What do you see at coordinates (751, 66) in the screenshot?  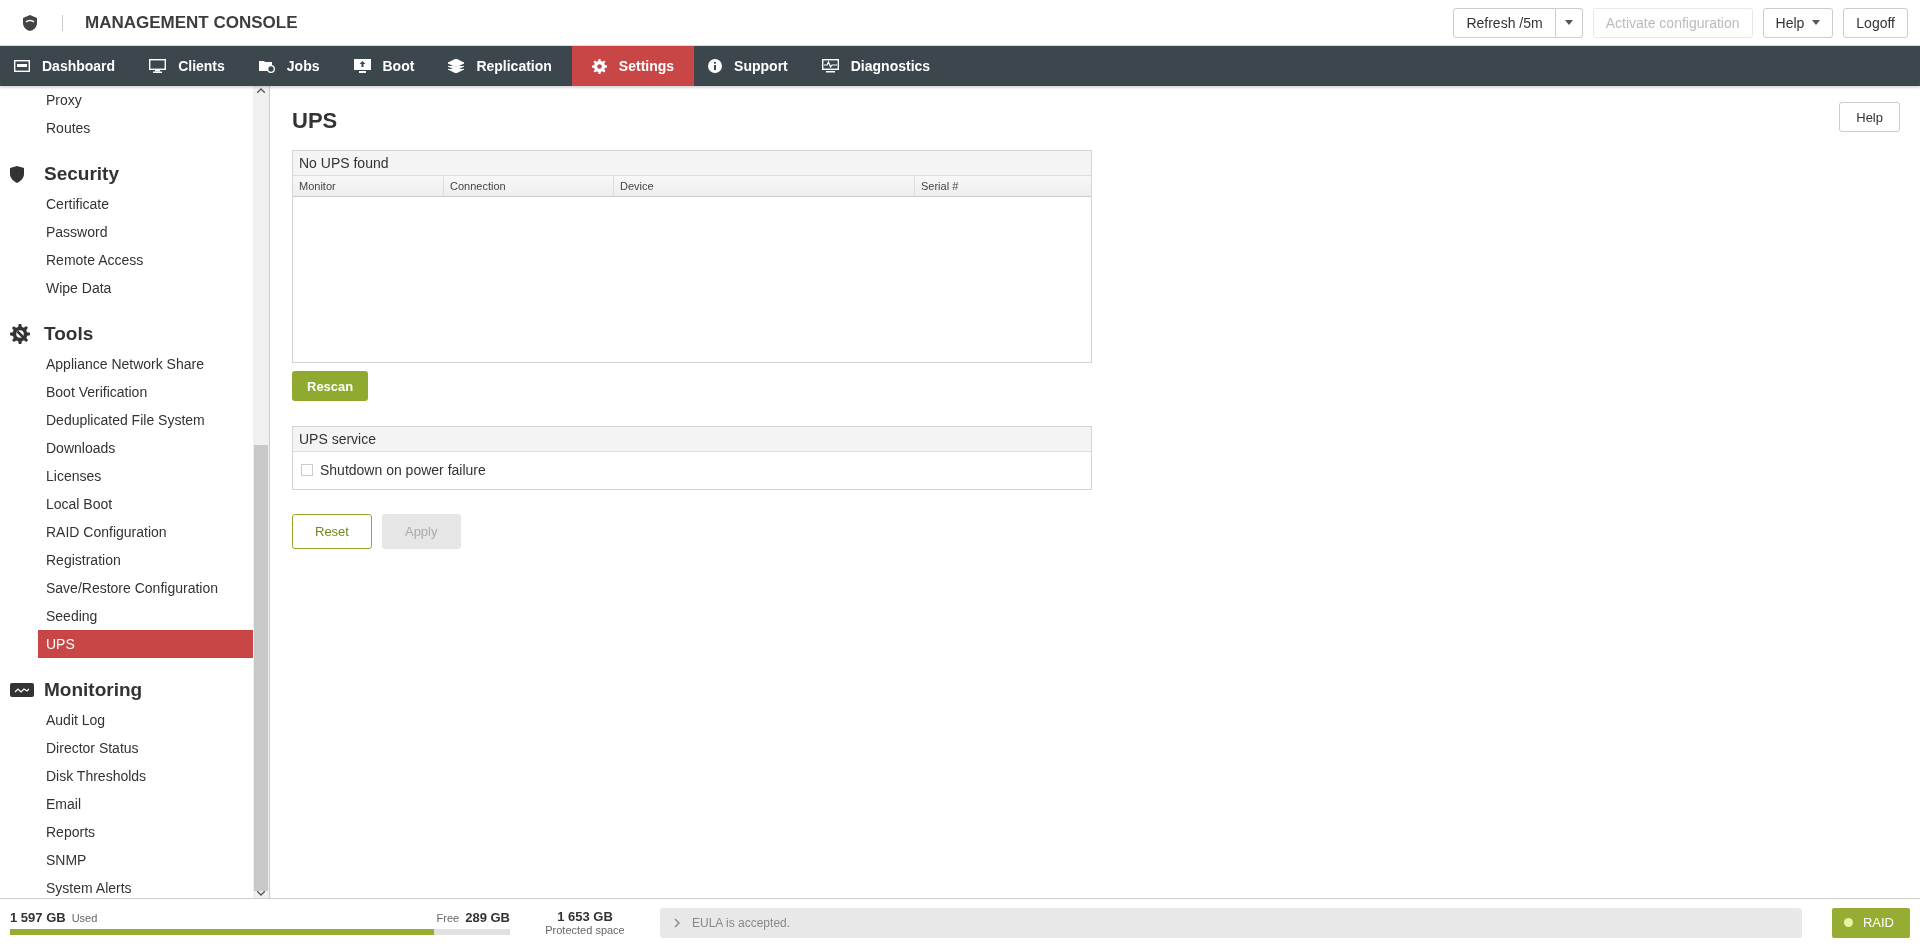 I see `nav-tab: Support` at bounding box center [751, 66].